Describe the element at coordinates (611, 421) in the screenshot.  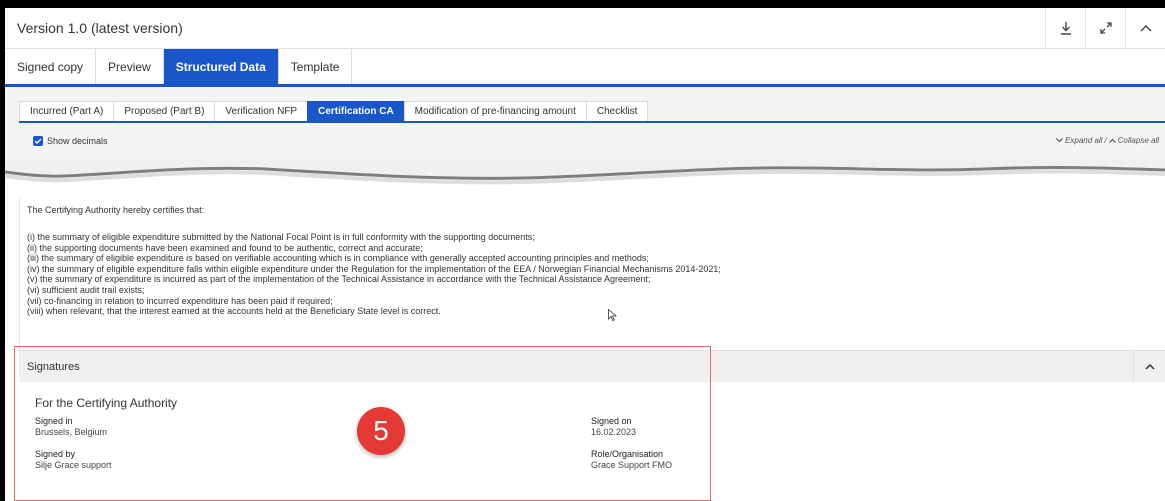
I see `signed-on-label: Signed on` at that location.